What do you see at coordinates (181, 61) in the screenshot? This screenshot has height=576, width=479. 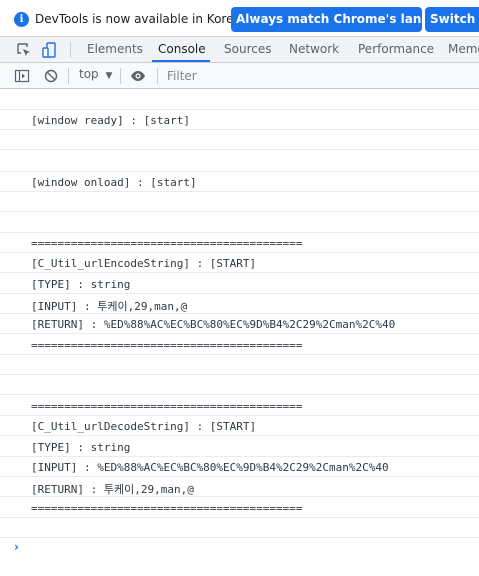 I see `active-tab-indicator` at bounding box center [181, 61].